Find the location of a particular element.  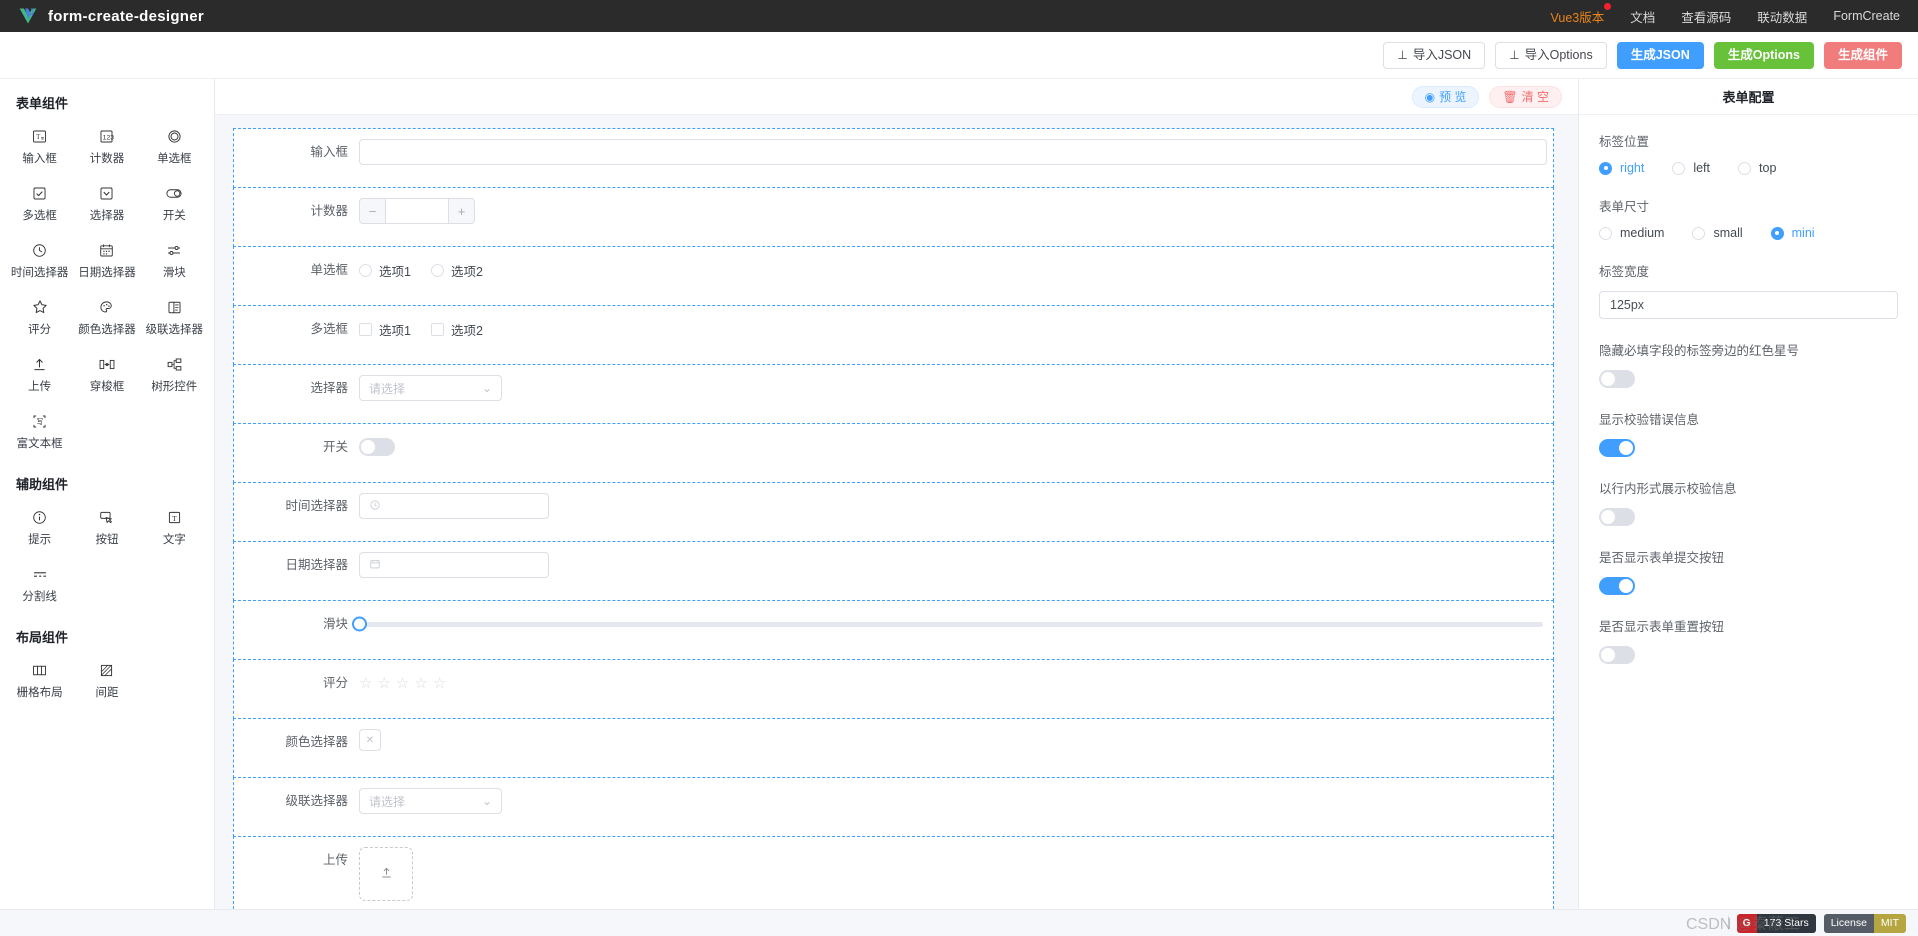

component-counter: 123 计数器 is located at coordinates (106, 146).